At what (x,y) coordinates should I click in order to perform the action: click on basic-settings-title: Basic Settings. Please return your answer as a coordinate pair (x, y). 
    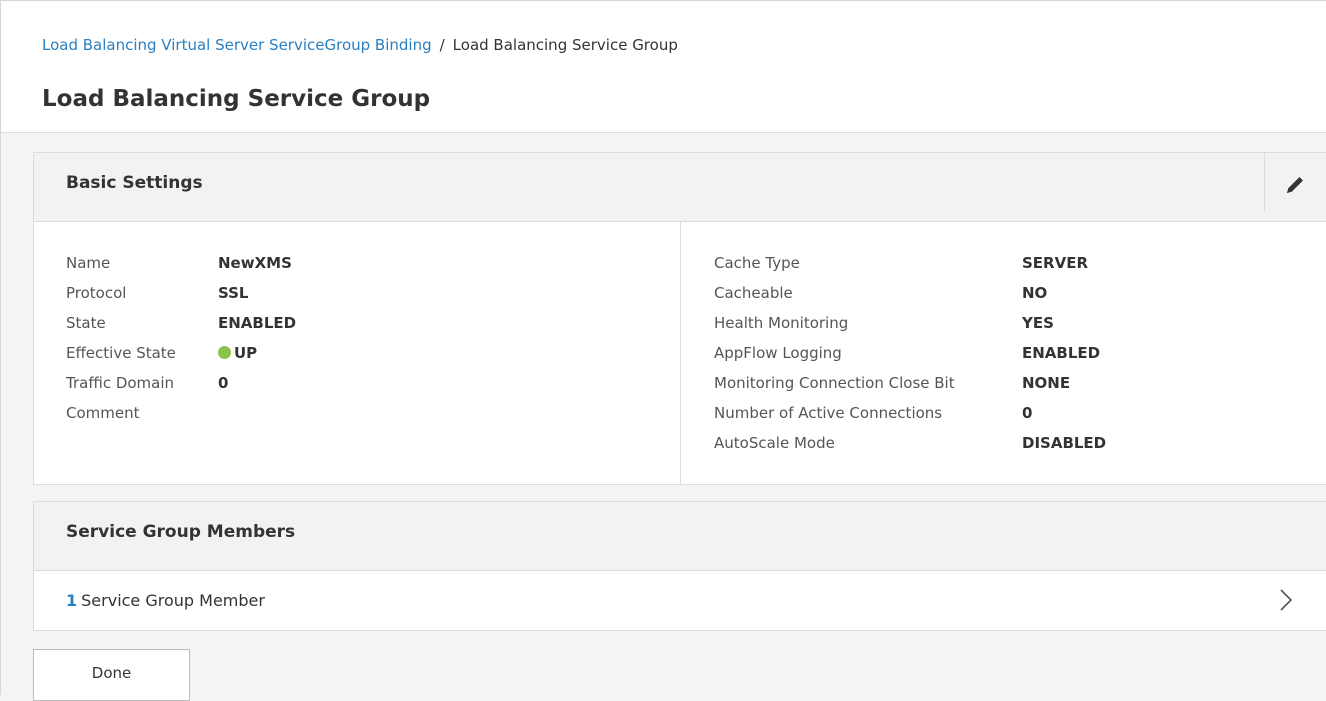
    Looking at the image, I should click on (134, 183).